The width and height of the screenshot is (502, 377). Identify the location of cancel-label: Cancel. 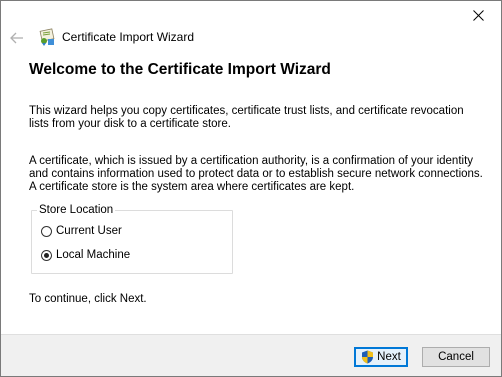
(456, 357).